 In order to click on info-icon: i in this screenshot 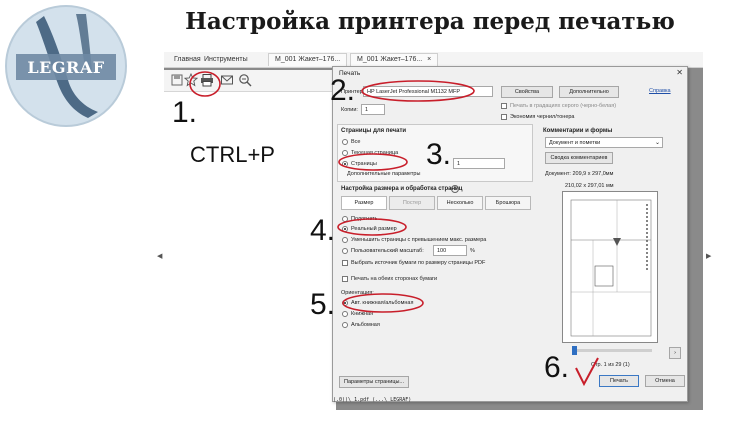, I will do `click(455, 189)`.